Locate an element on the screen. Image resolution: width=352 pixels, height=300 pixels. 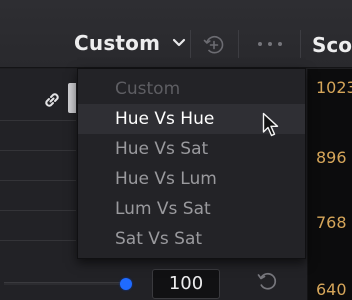
more-options-icon is located at coordinates (271, 44).